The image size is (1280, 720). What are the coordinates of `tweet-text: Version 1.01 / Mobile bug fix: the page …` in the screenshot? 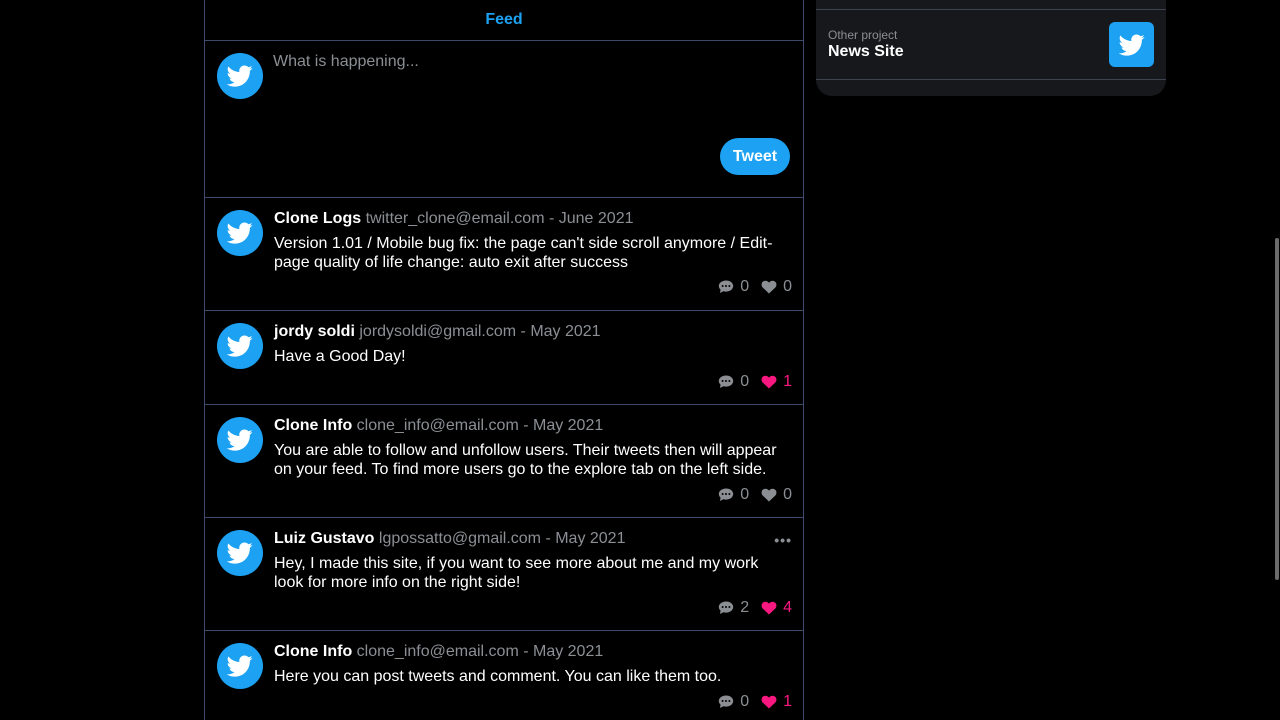 It's located at (523, 253).